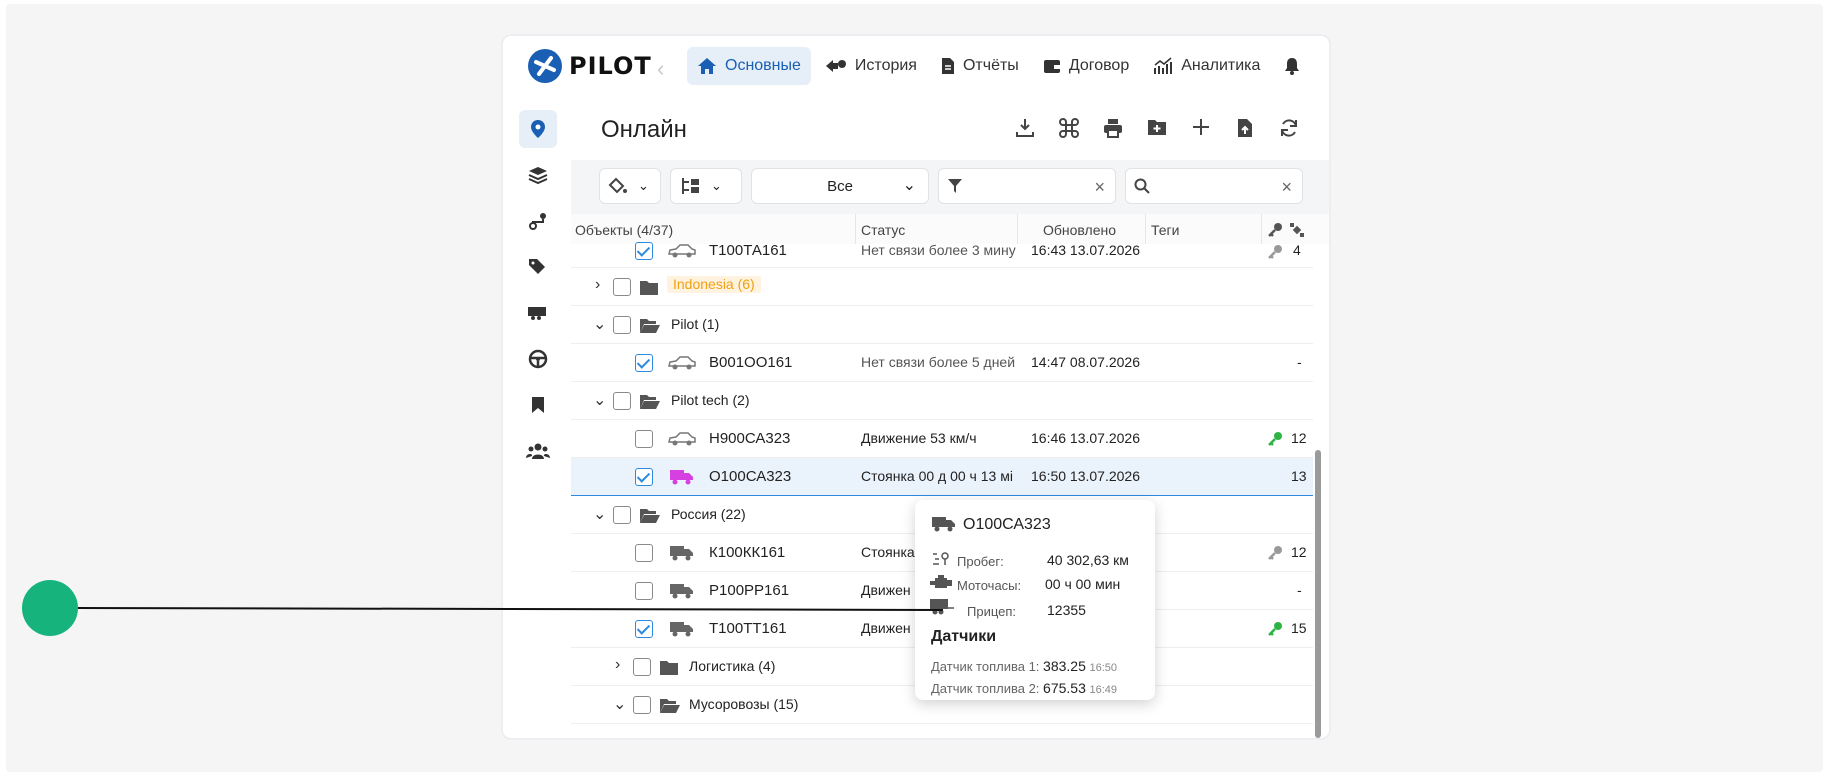 This screenshot has width=1829, height=776. Describe the element at coordinates (1088, 560) in the screenshot. I see `mileage-value: 40 302,63 км` at that location.